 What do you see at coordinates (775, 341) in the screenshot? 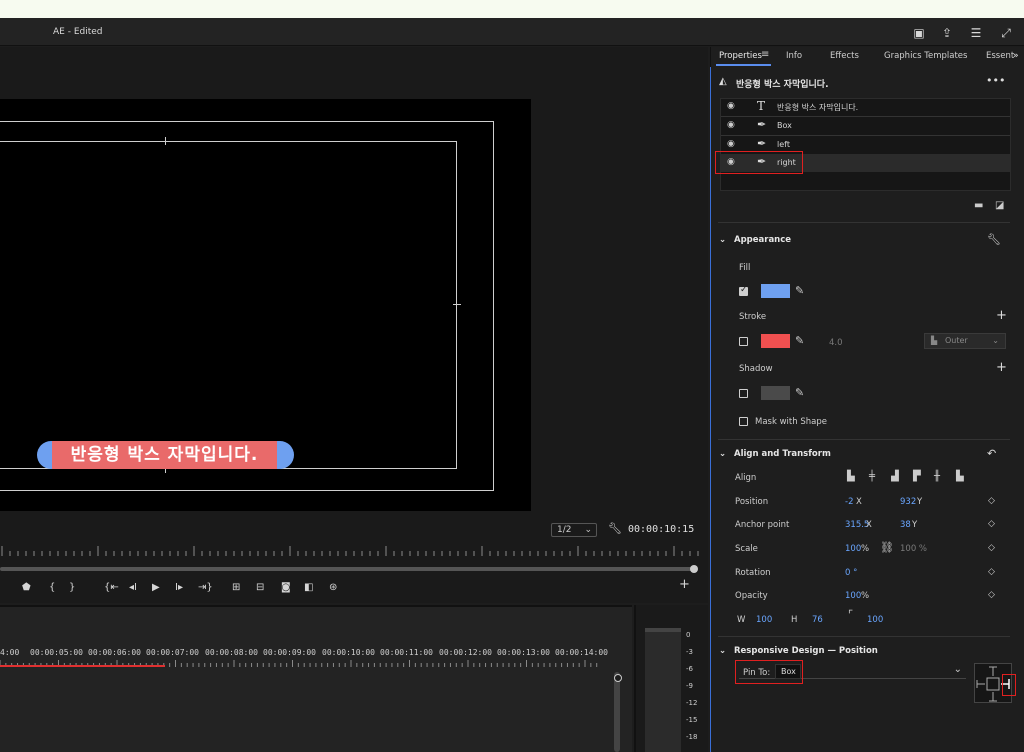
I see `stroke-color-swatch` at bounding box center [775, 341].